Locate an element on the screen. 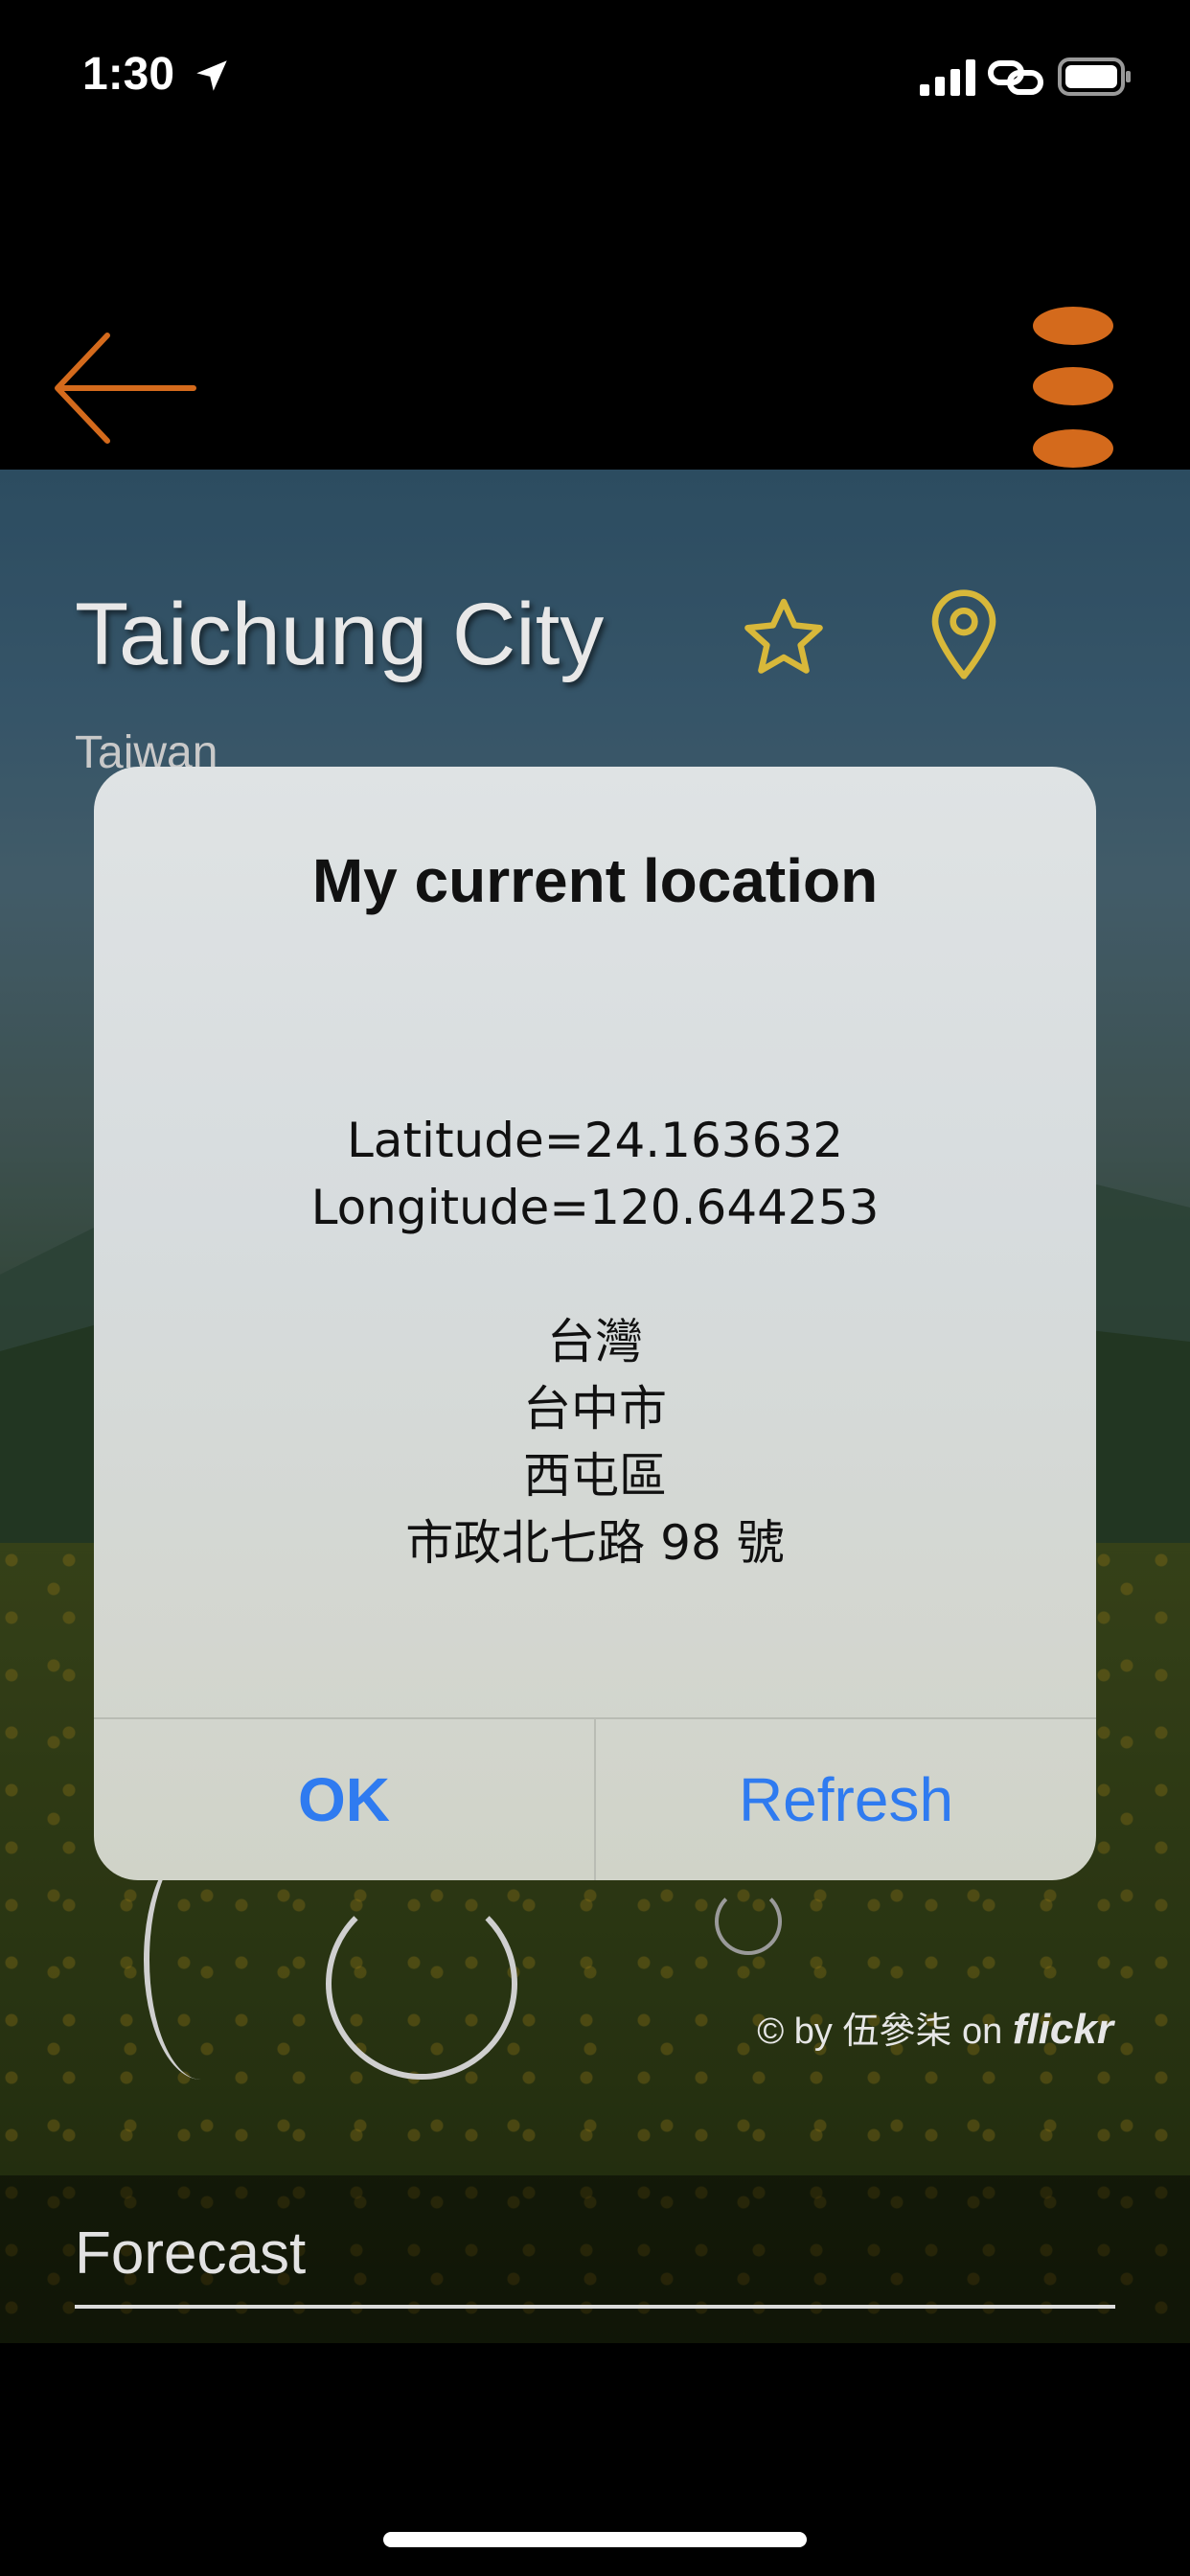 The width and height of the screenshot is (1190, 2576). star-icon is located at coordinates (784, 638).